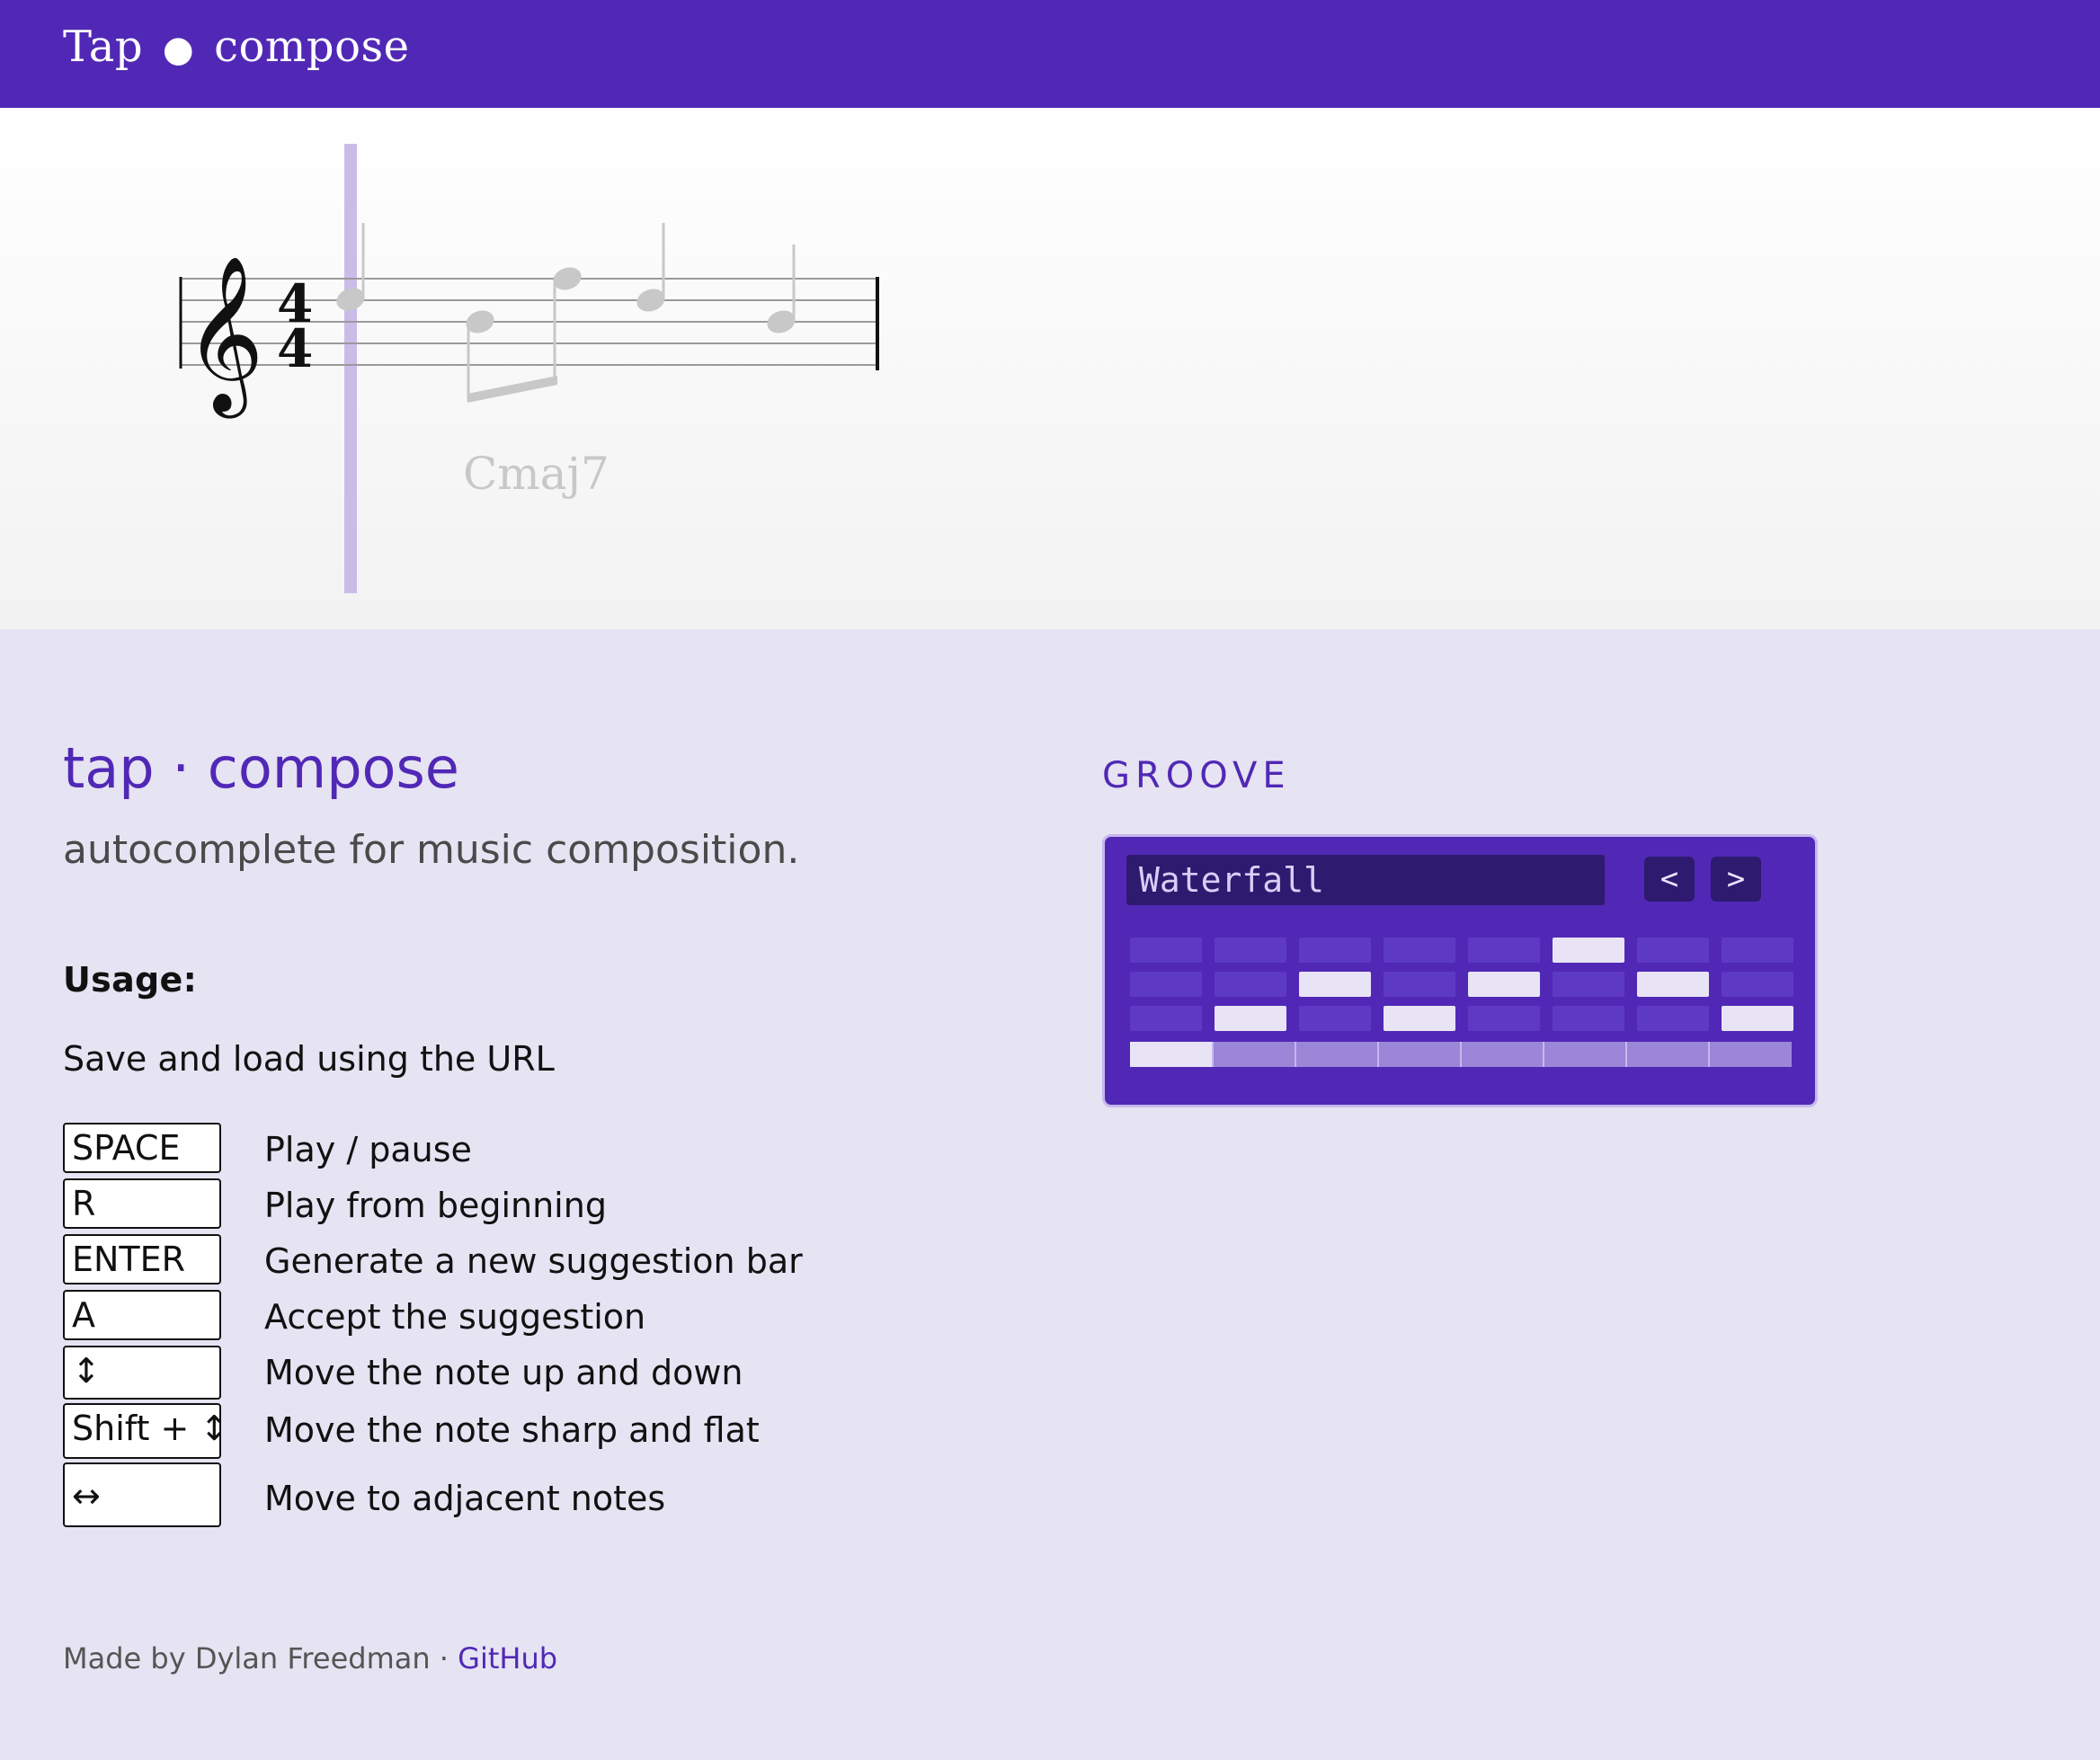  Describe the element at coordinates (465, 1498) in the screenshot. I see `shortcut-desc: Move to adjacent notes` at that location.